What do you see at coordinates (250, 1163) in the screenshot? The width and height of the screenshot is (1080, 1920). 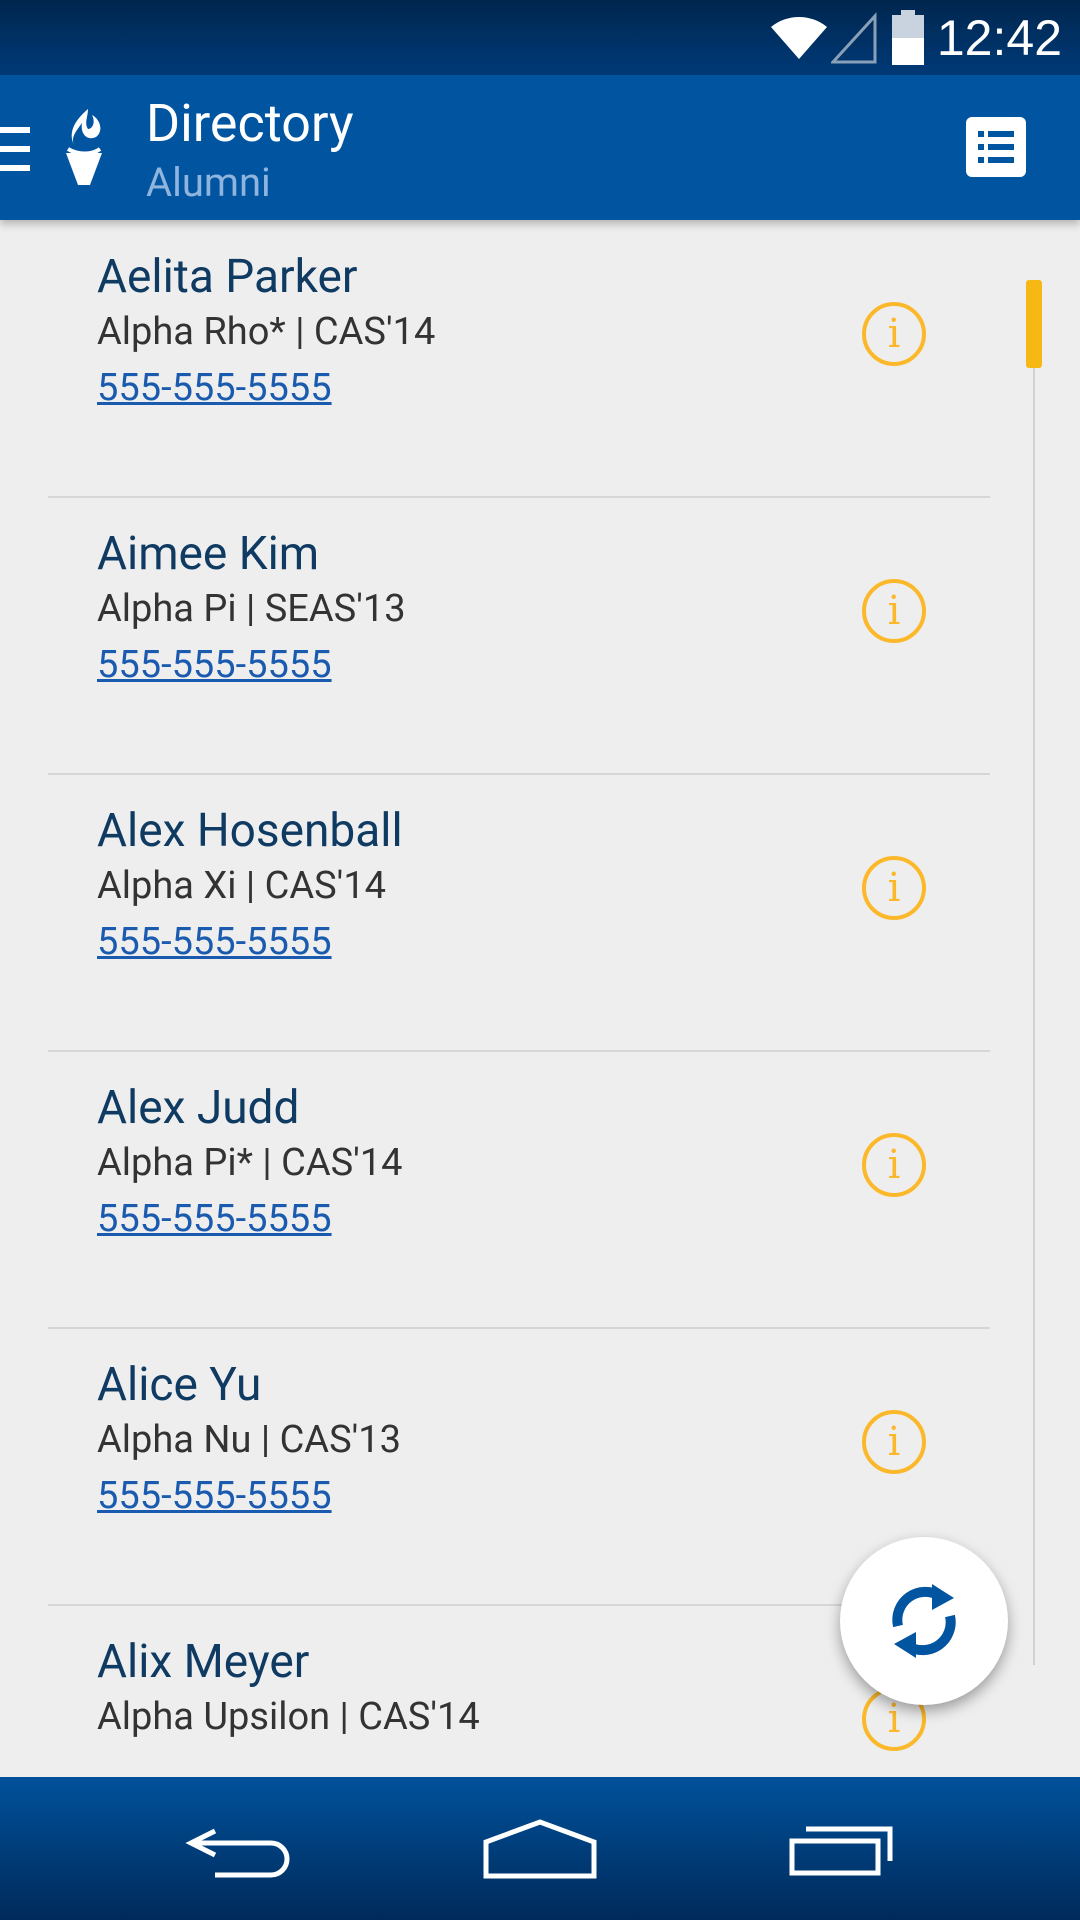 I see `contact-meta: Alpha Pi* | CAS'14` at bounding box center [250, 1163].